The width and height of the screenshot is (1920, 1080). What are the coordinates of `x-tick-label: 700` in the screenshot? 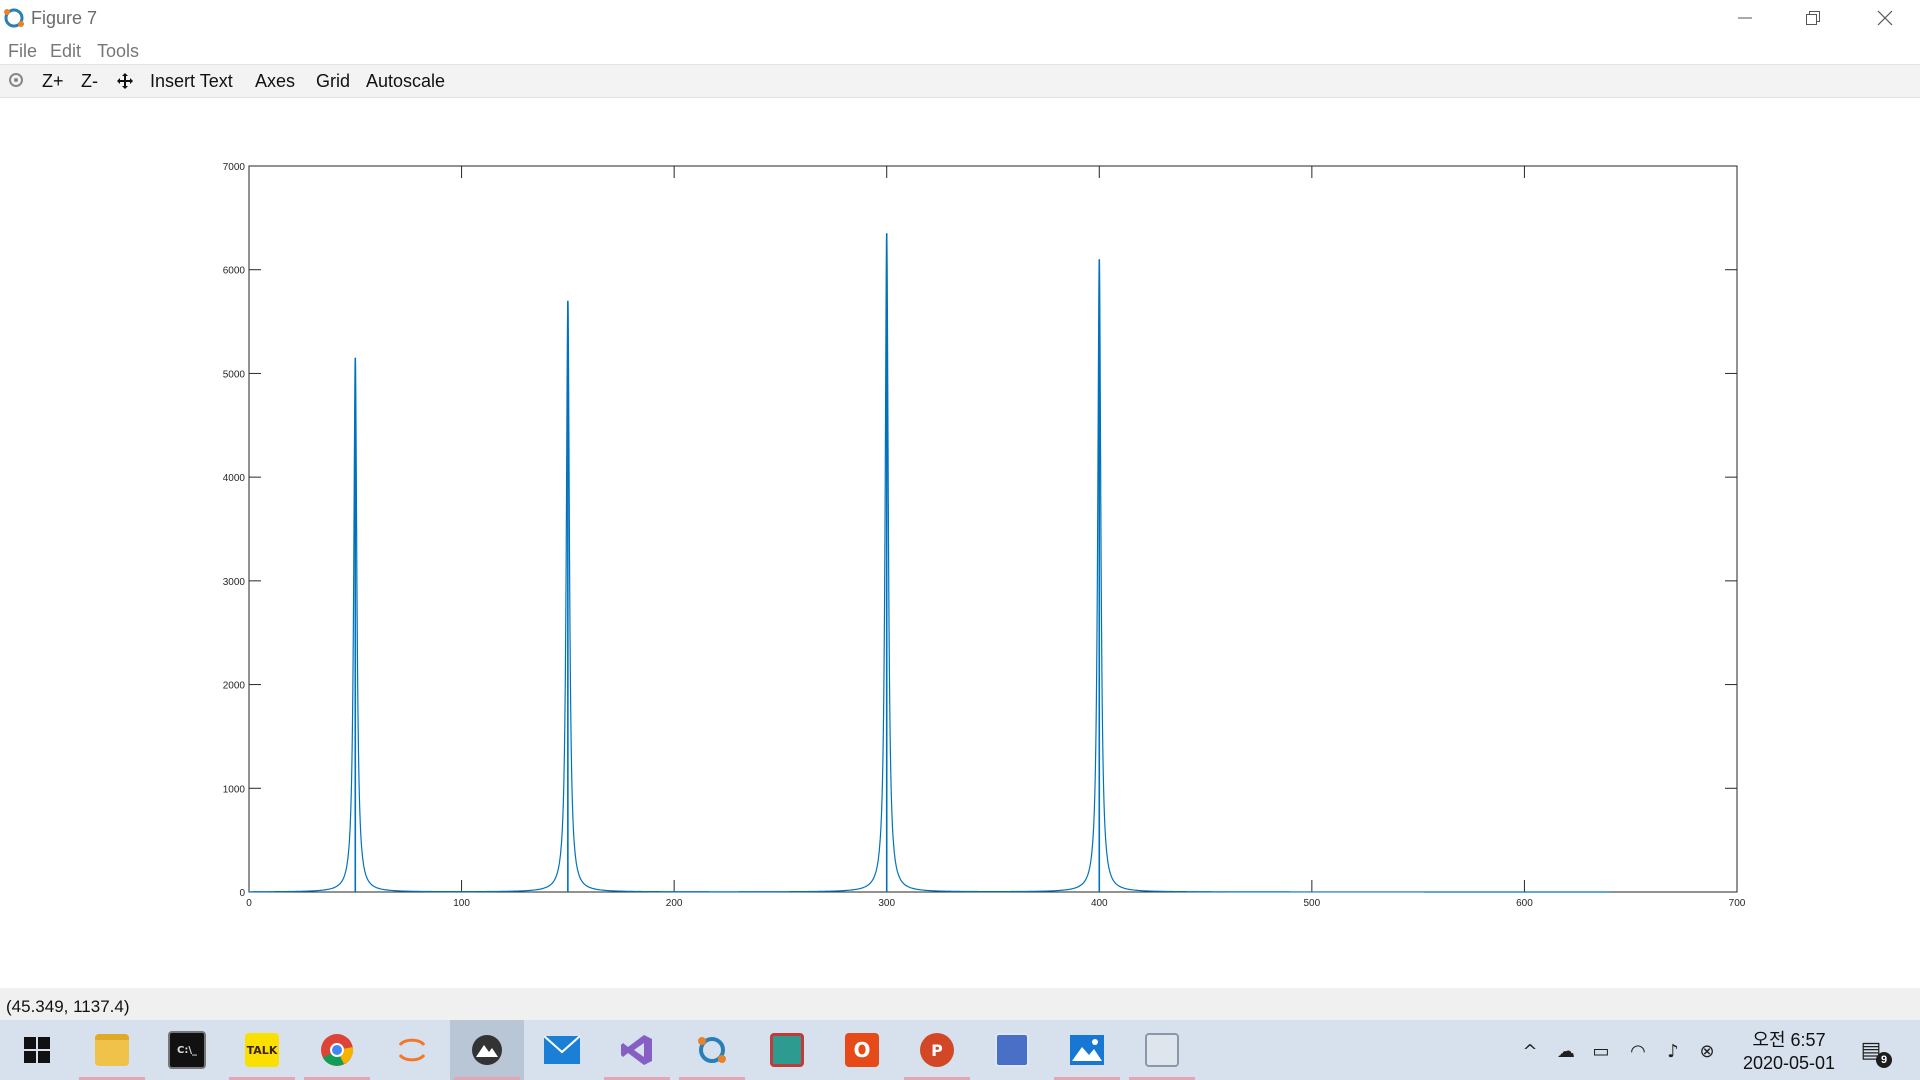 It's located at (1737, 903).